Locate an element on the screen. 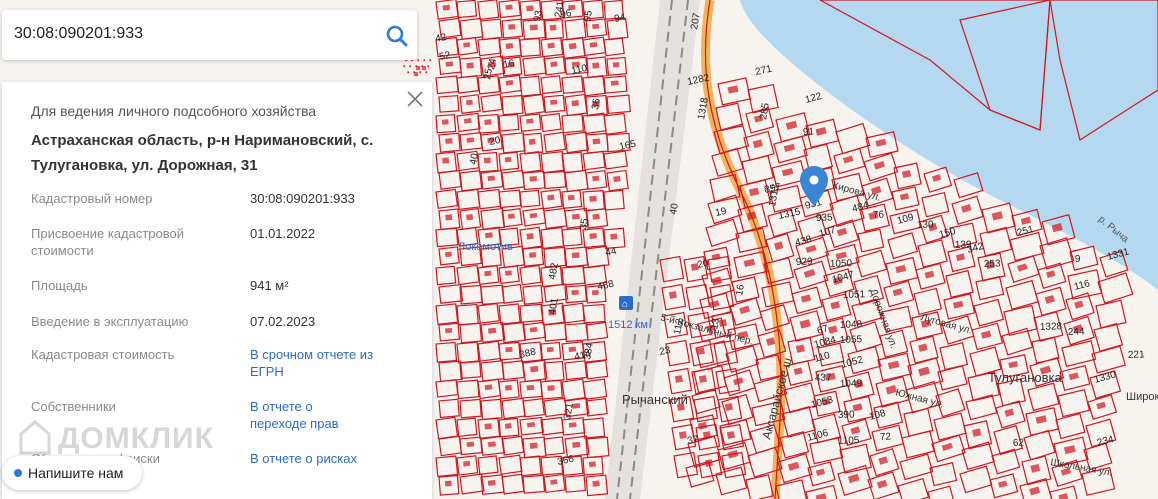 This screenshot has width=1158, height=499. parcel-number-label: 1050 is located at coordinates (841, 264).